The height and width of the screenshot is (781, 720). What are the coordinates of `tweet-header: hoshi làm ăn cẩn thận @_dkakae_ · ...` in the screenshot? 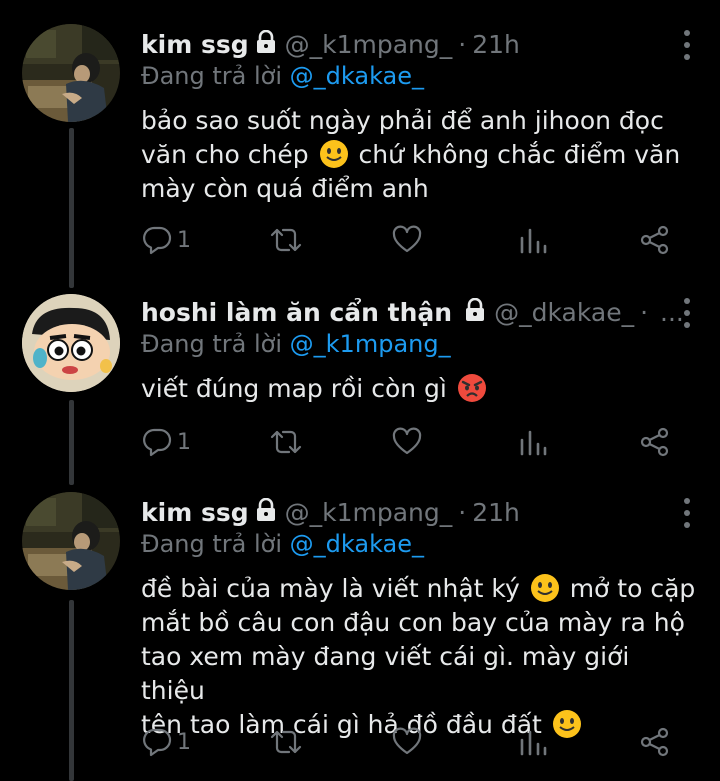 It's located at (418, 312).